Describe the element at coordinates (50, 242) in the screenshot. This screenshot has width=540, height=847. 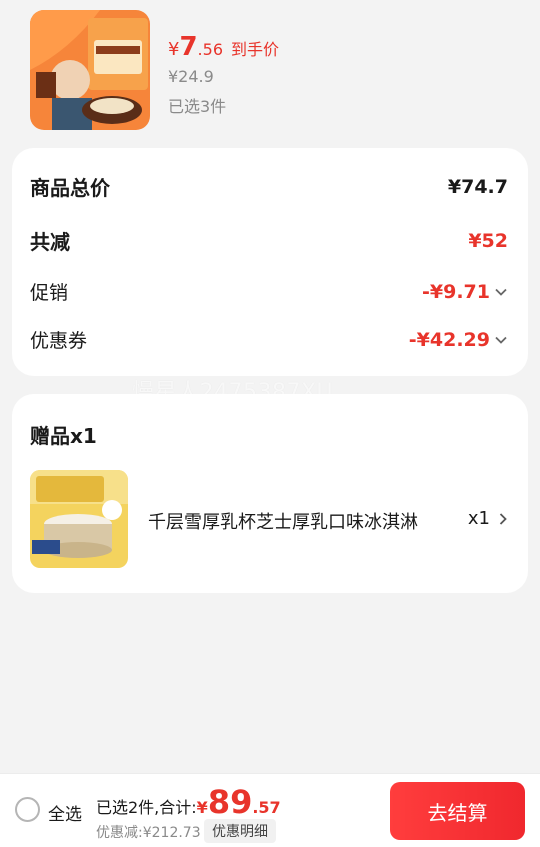
I see `reduce-label: 共减` at that location.